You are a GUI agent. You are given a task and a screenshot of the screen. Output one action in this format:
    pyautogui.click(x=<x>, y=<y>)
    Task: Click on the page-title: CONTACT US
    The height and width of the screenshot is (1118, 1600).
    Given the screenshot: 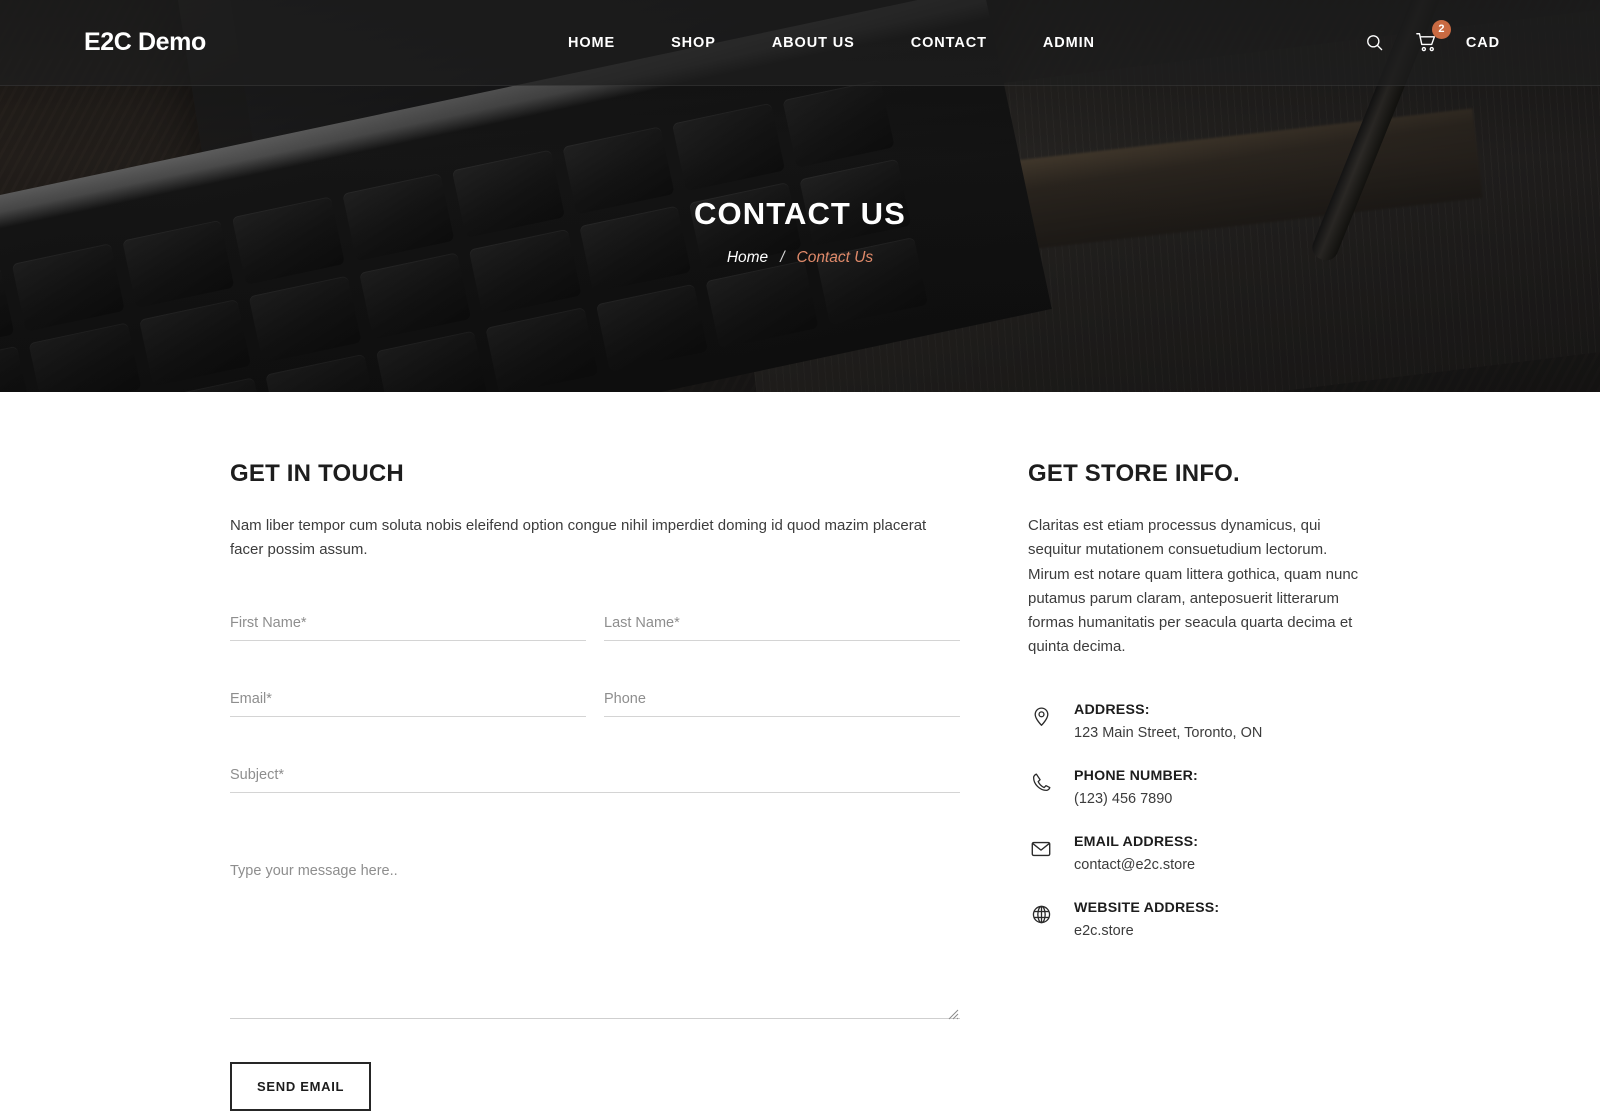 What is the action you would take?
    pyautogui.click(x=800, y=213)
    